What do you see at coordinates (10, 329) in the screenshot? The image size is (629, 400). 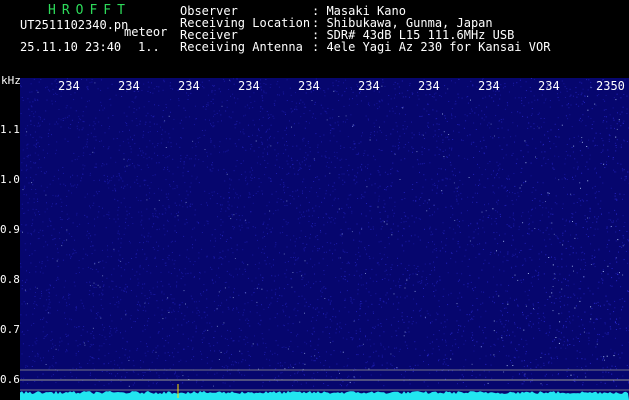 I see `y-tick-label: 0.7` at bounding box center [10, 329].